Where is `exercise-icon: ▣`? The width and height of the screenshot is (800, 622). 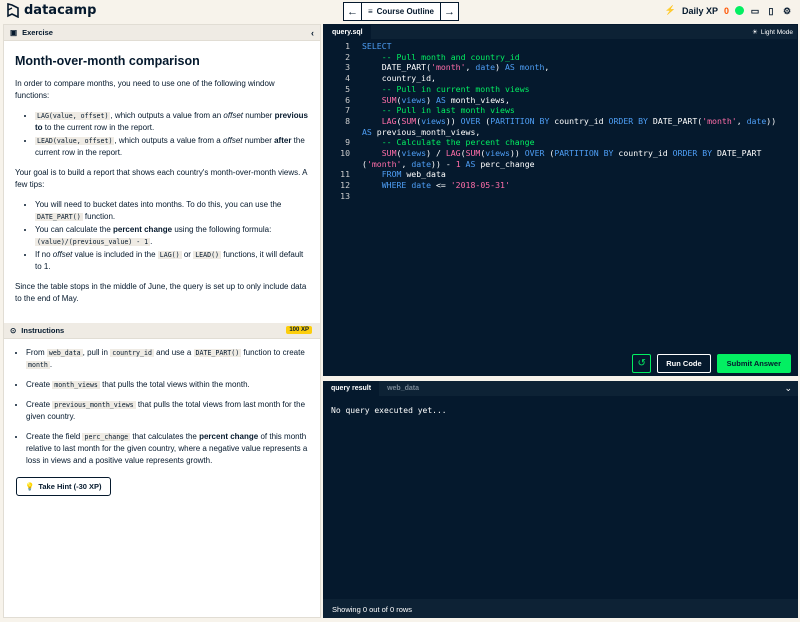 exercise-icon: ▣ is located at coordinates (14, 32).